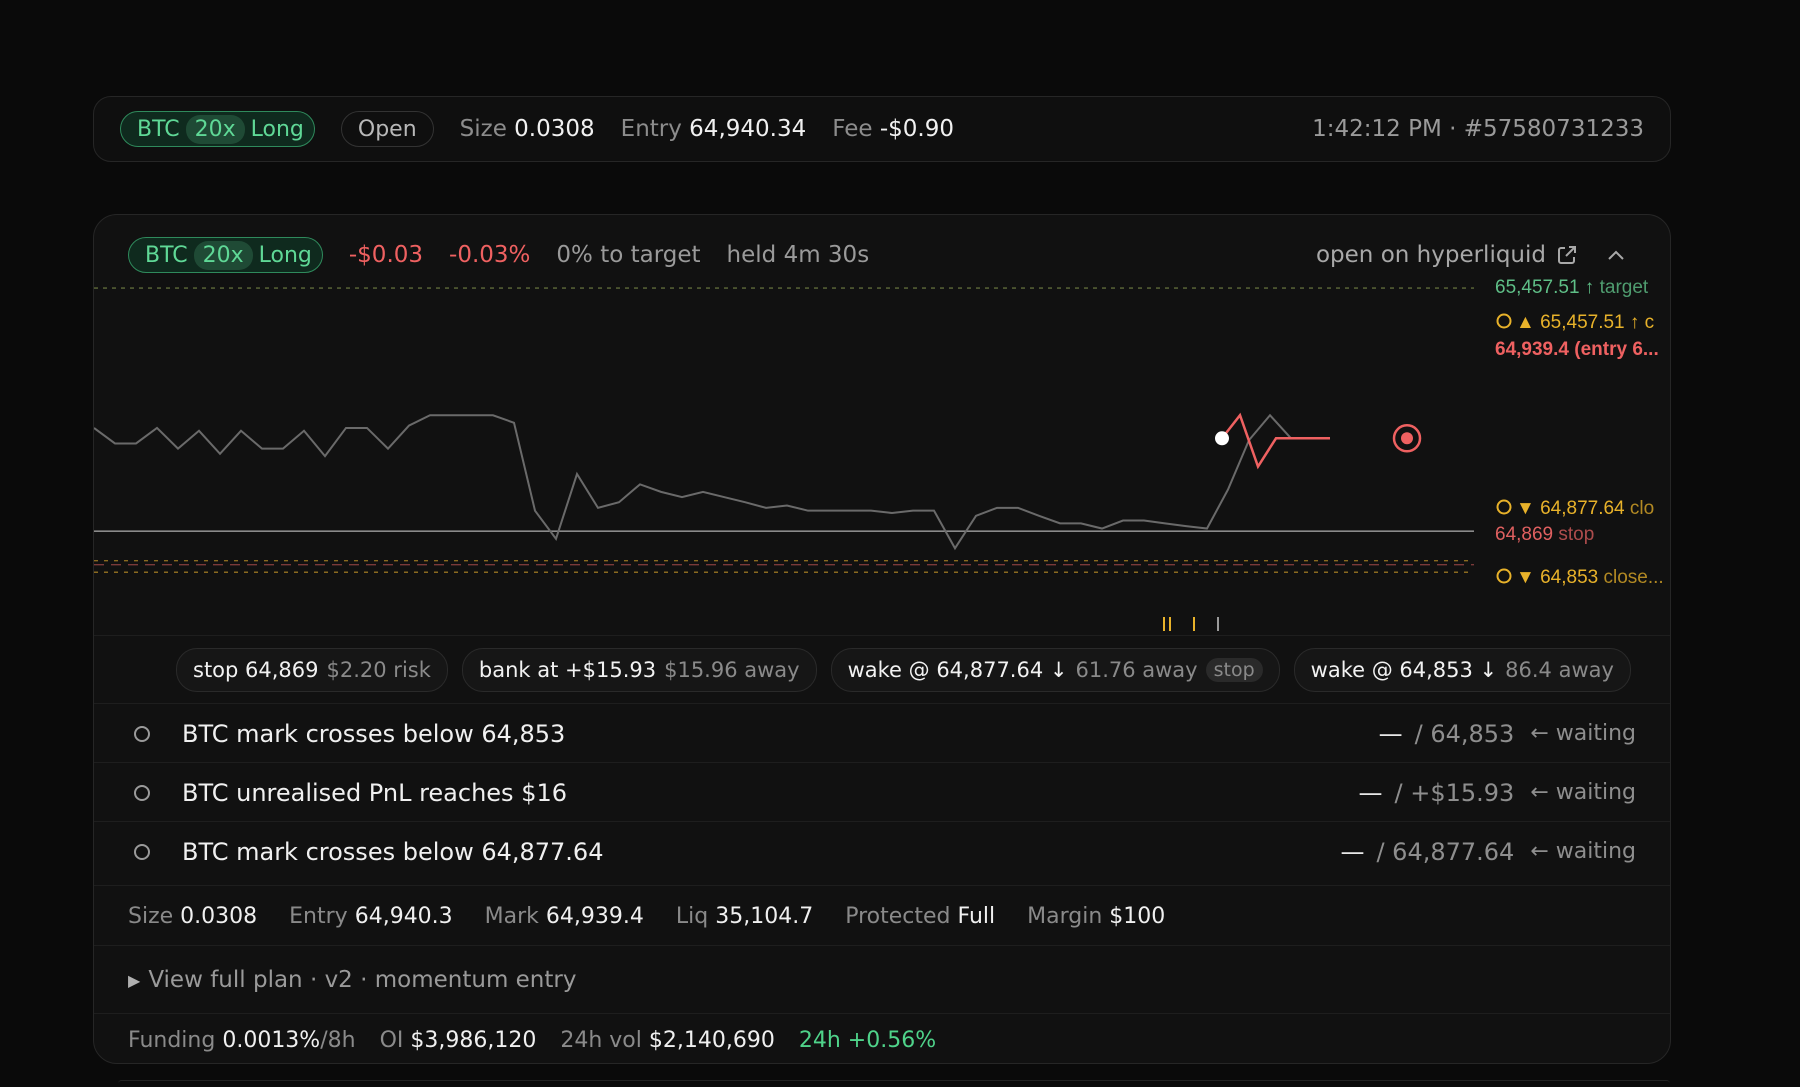 This screenshot has width=1800, height=1087. I want to click on chip-sub: 61.76 away, so click(1136, 669).